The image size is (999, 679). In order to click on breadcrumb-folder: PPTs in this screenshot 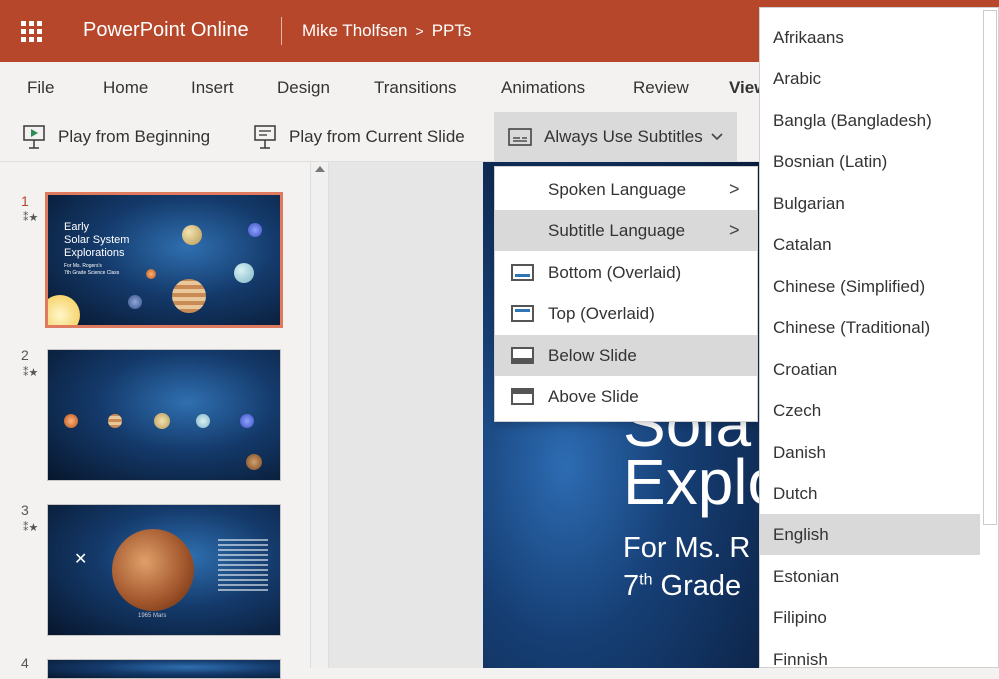, I will do `click(452, 31)`.